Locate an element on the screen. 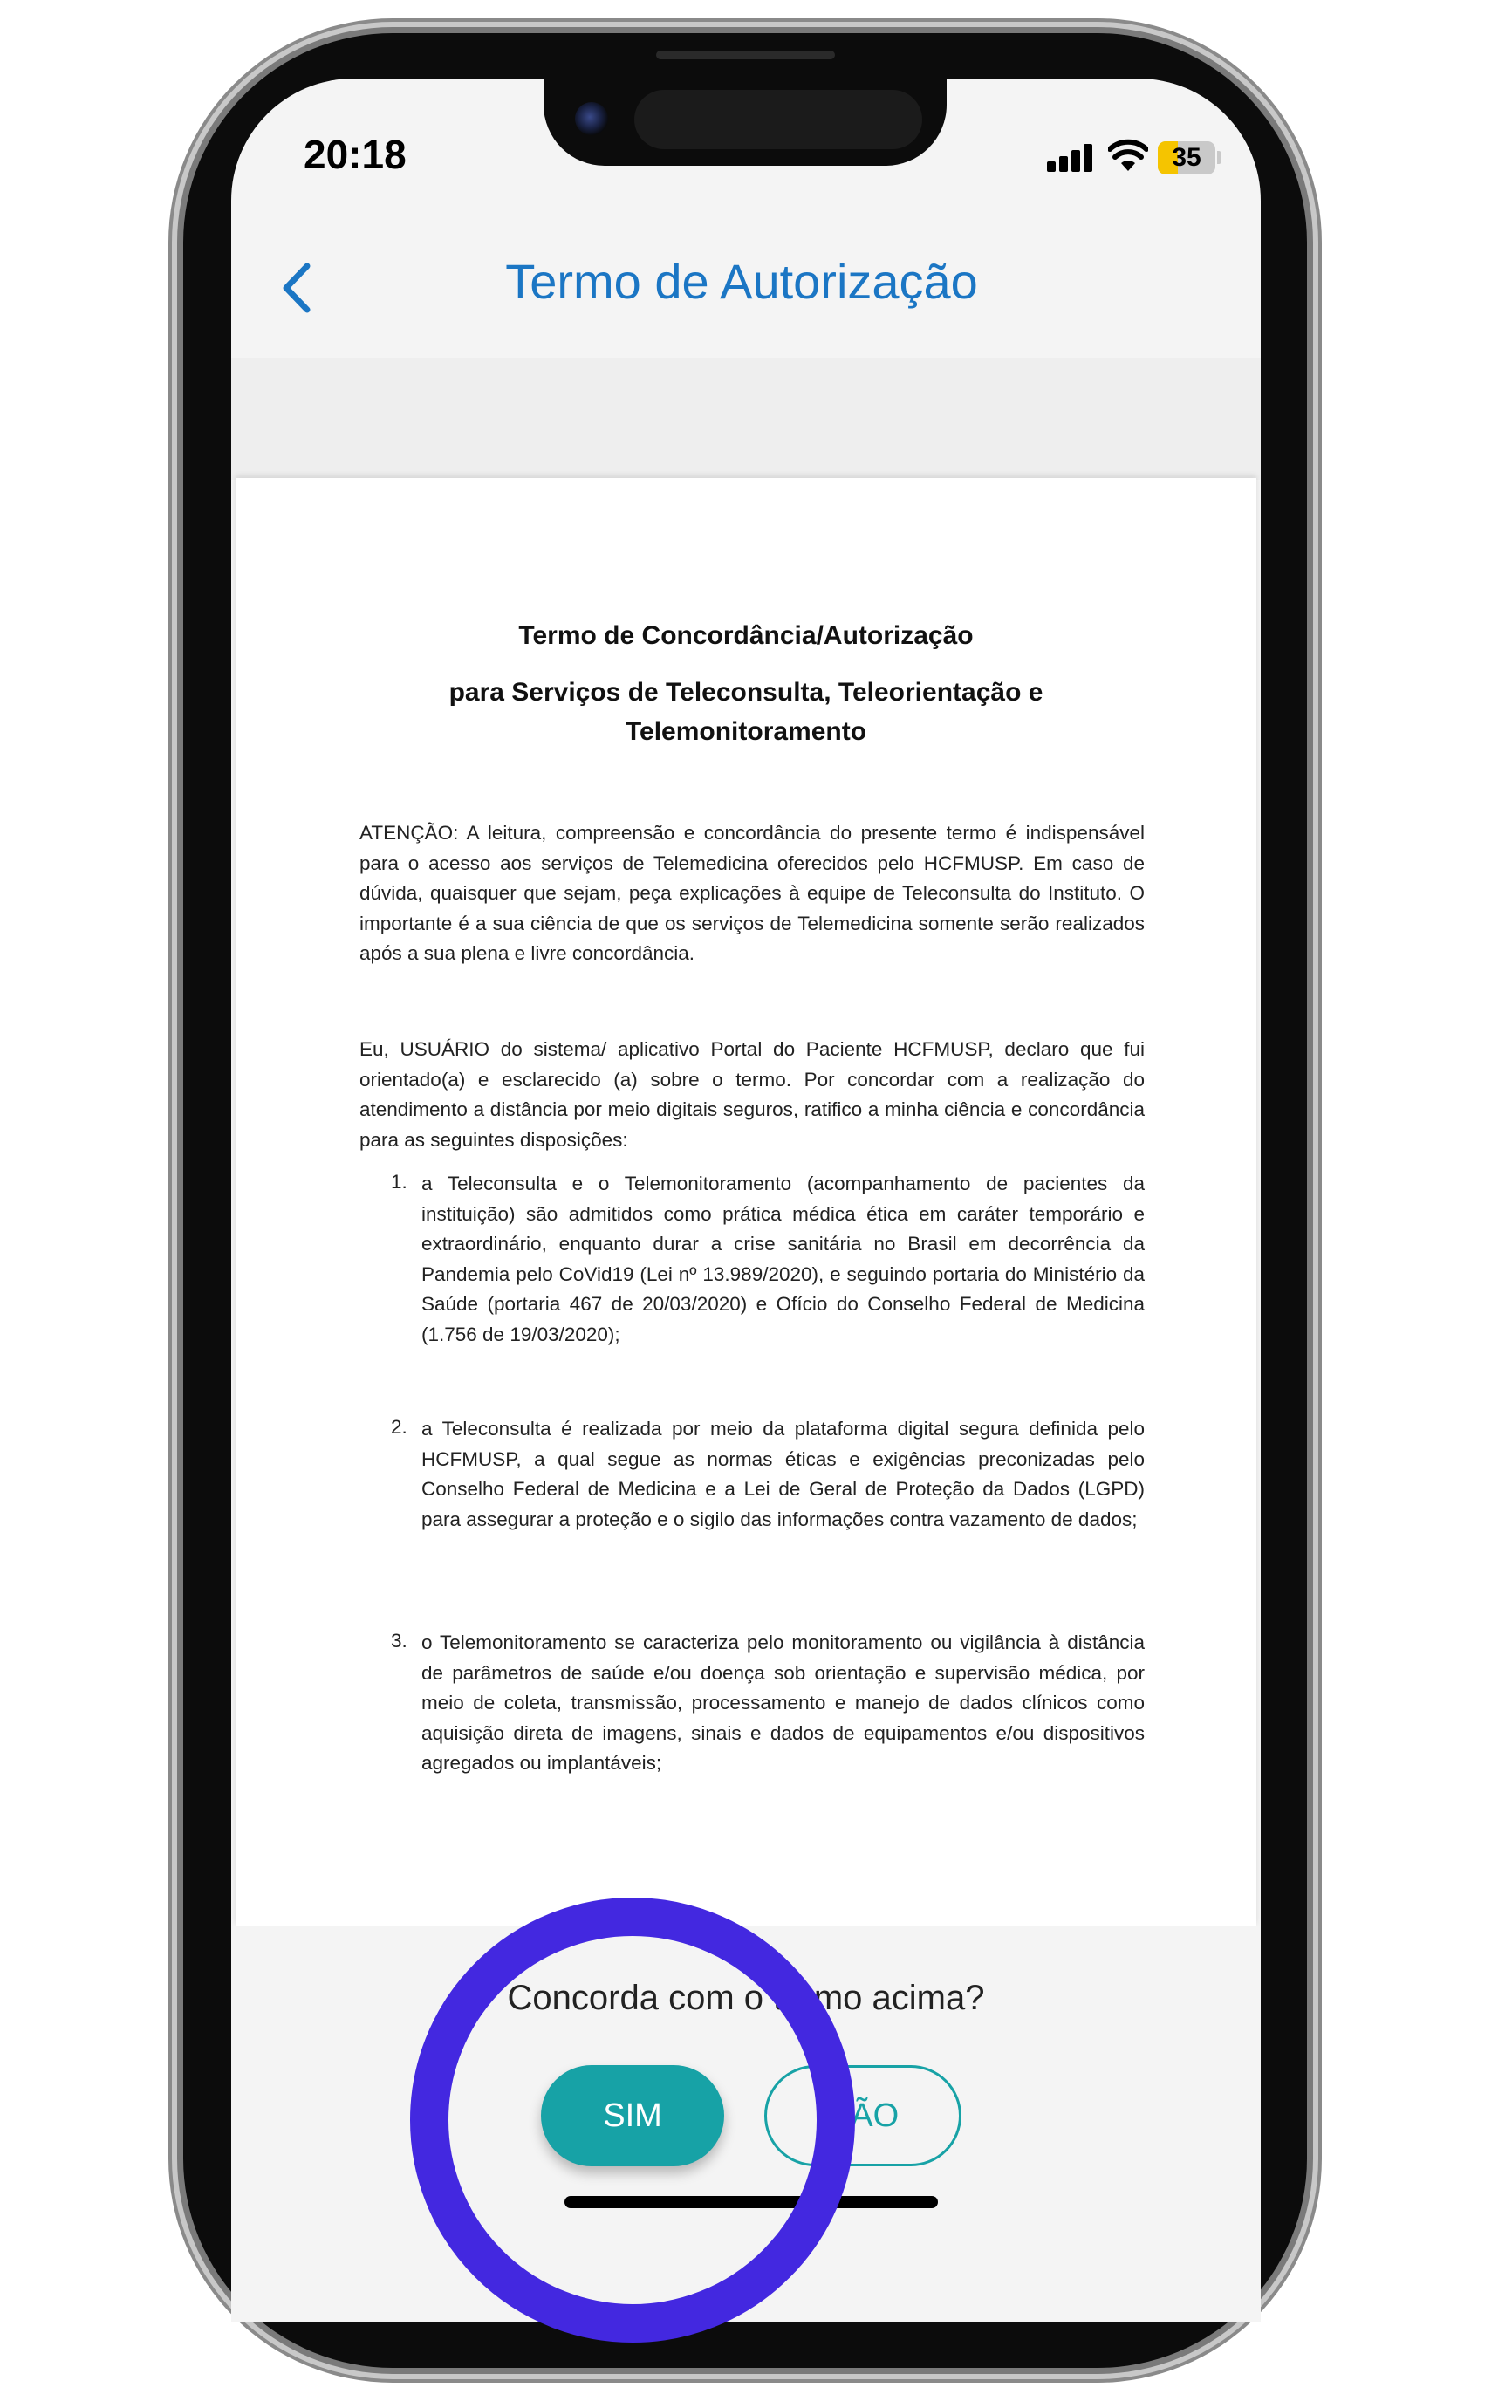 This screenshot has height=2408, width=1512. power-button is located at coordinates (1314, 833).